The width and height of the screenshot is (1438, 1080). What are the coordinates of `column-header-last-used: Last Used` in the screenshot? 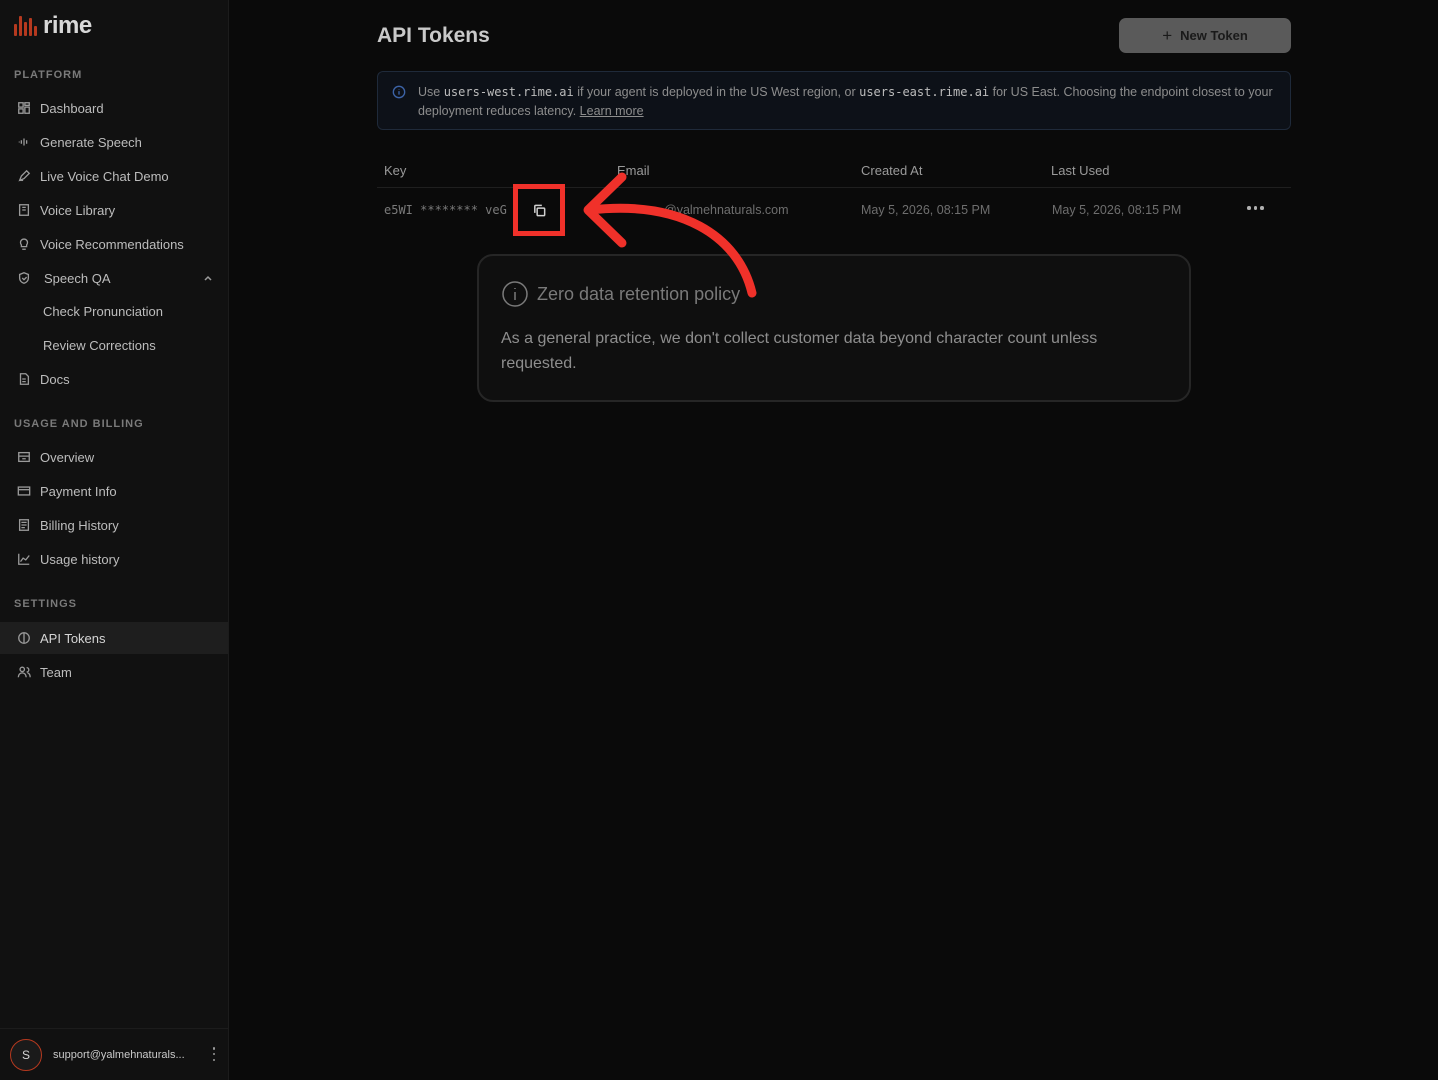 It's located at (1080, 170).